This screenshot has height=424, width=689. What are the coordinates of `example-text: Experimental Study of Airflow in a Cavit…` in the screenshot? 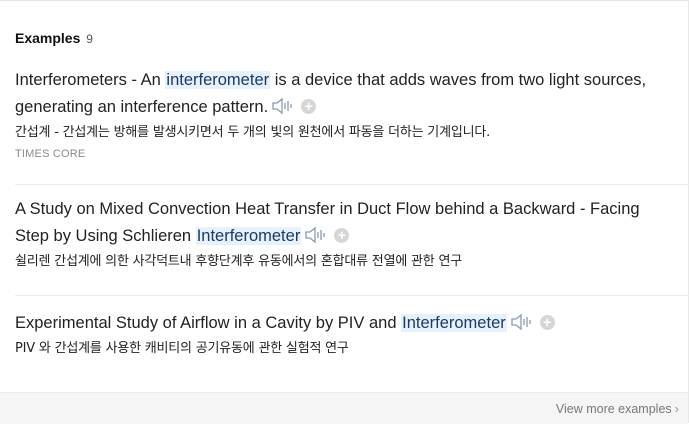 It's located at (208, 323).